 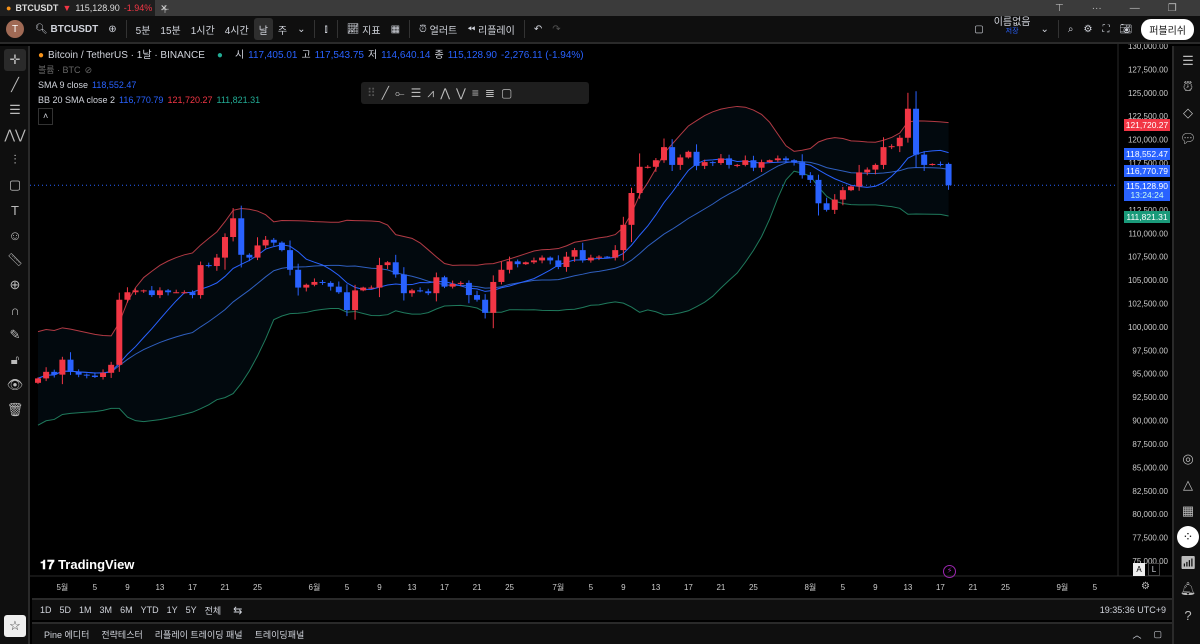 I want to click on fib-retracement-icon: ≡, so click(x=475, y=93).